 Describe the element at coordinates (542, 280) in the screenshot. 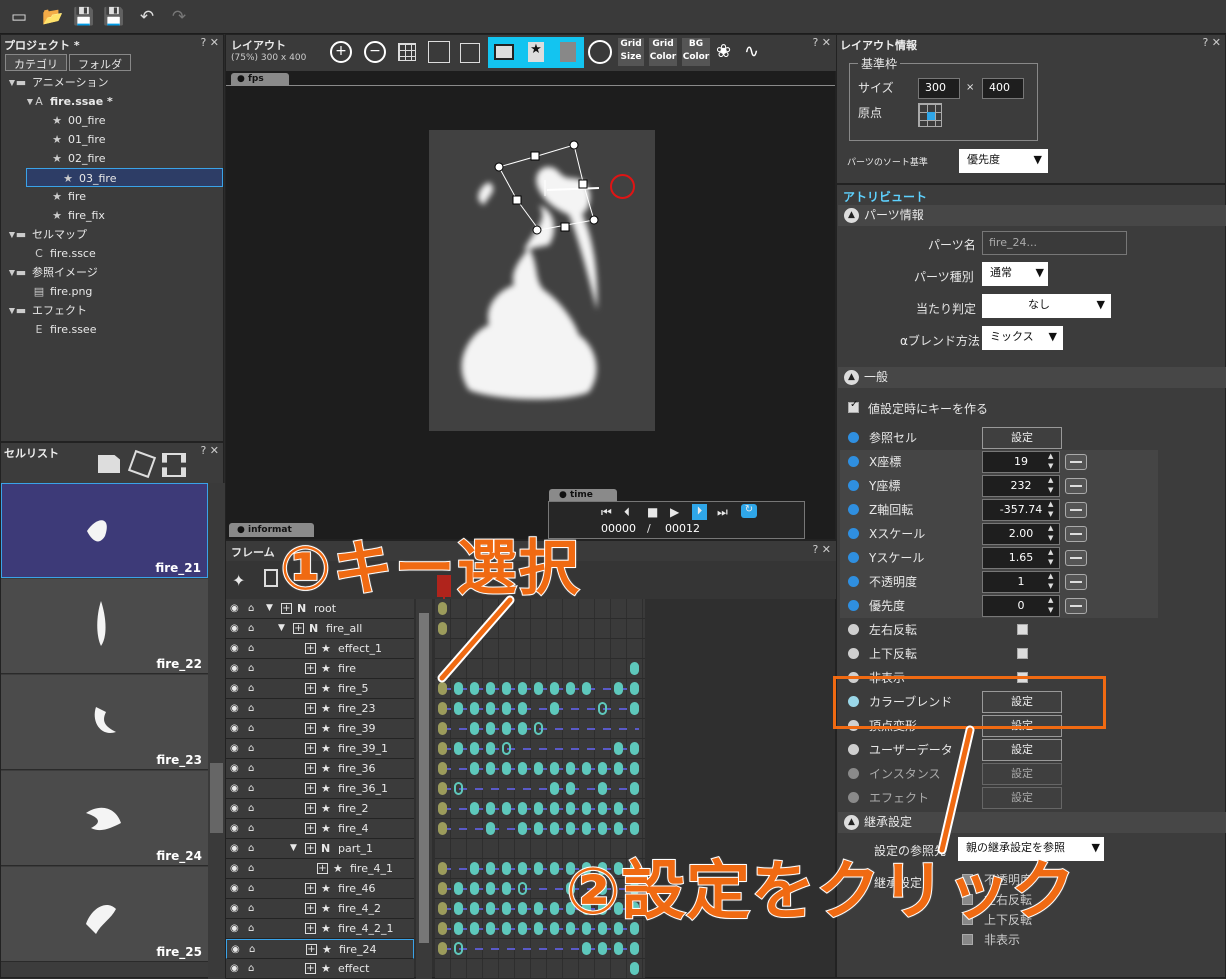

I see `layout-canvas` at that location.